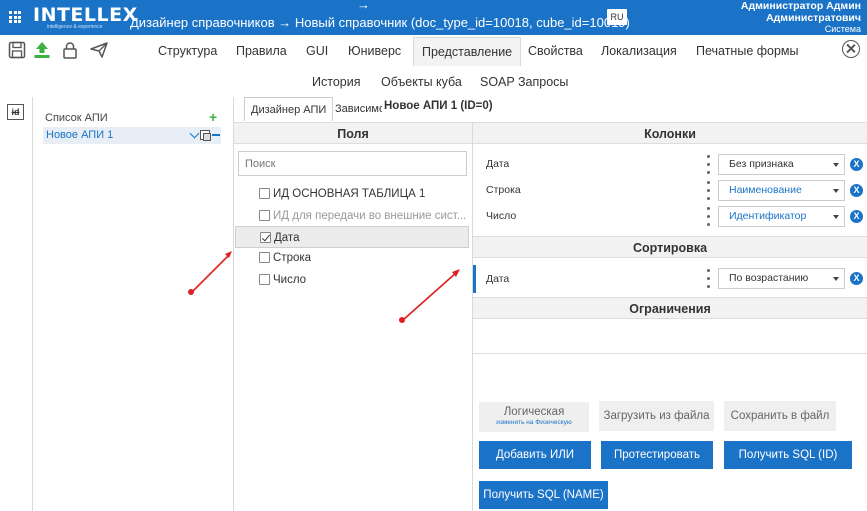 This screenshot has height=511, width=867. What do you see at coordinates (656, 416) in the screenshot?
I see `load-from-file-button: Загрузить из файла` at bounding box center [656, 416].